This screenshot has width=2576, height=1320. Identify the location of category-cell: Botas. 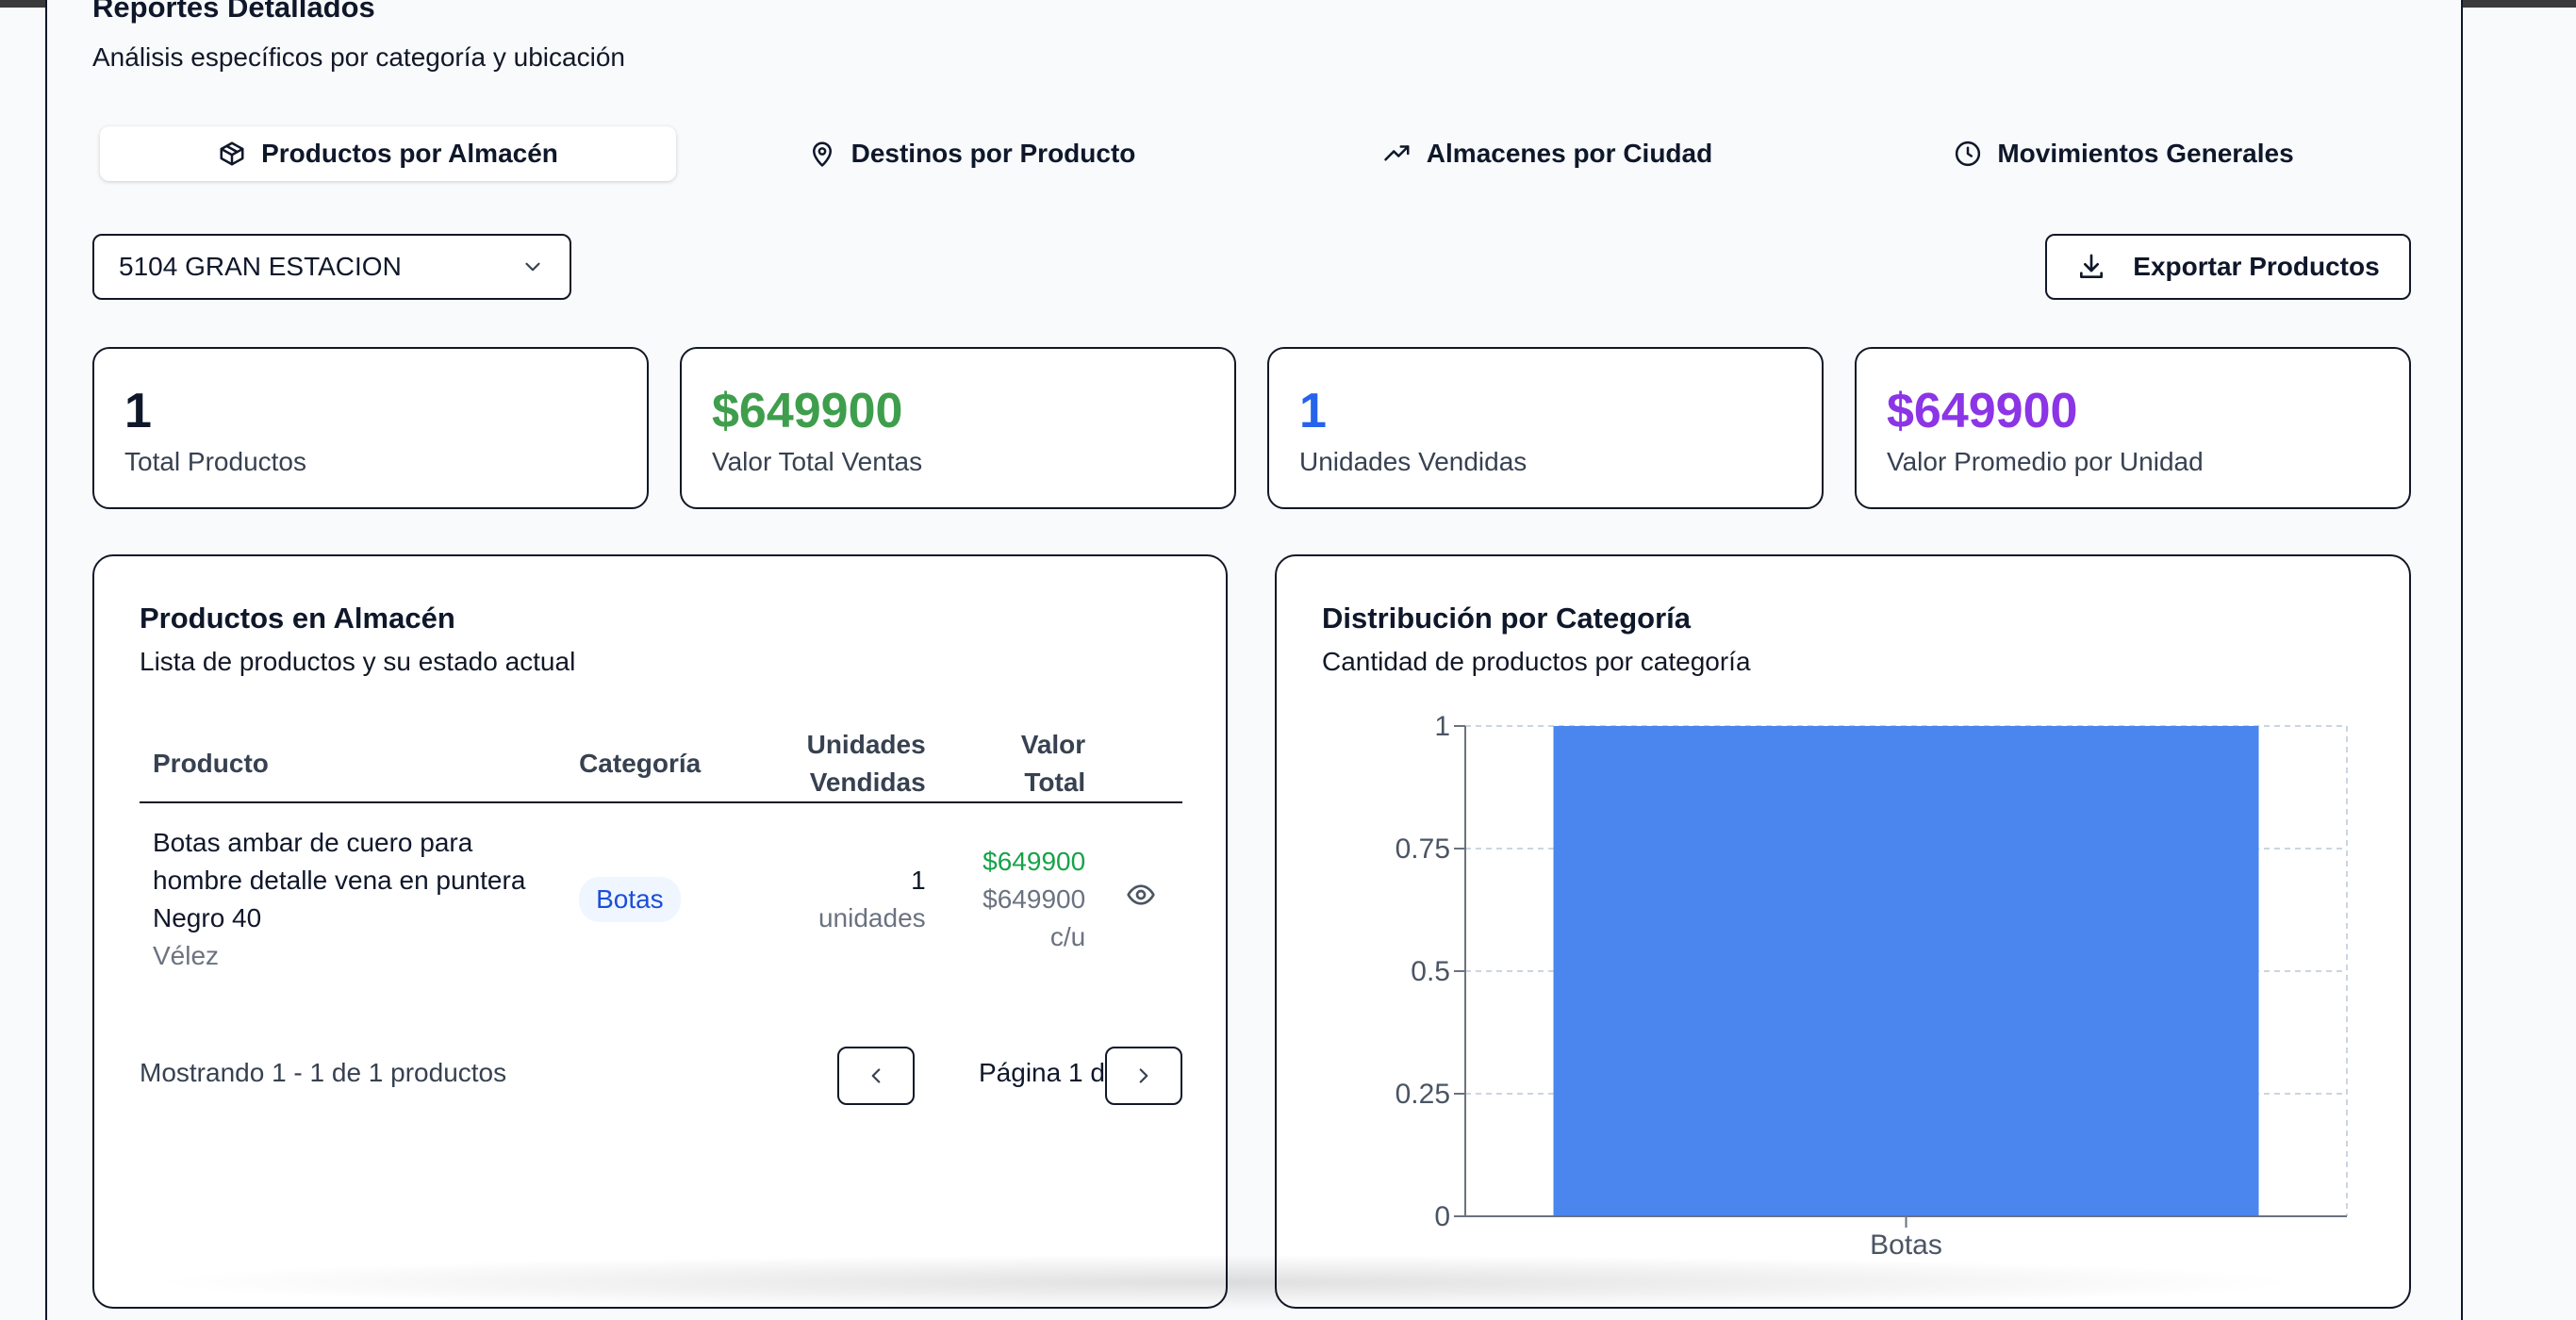
(655, 899).